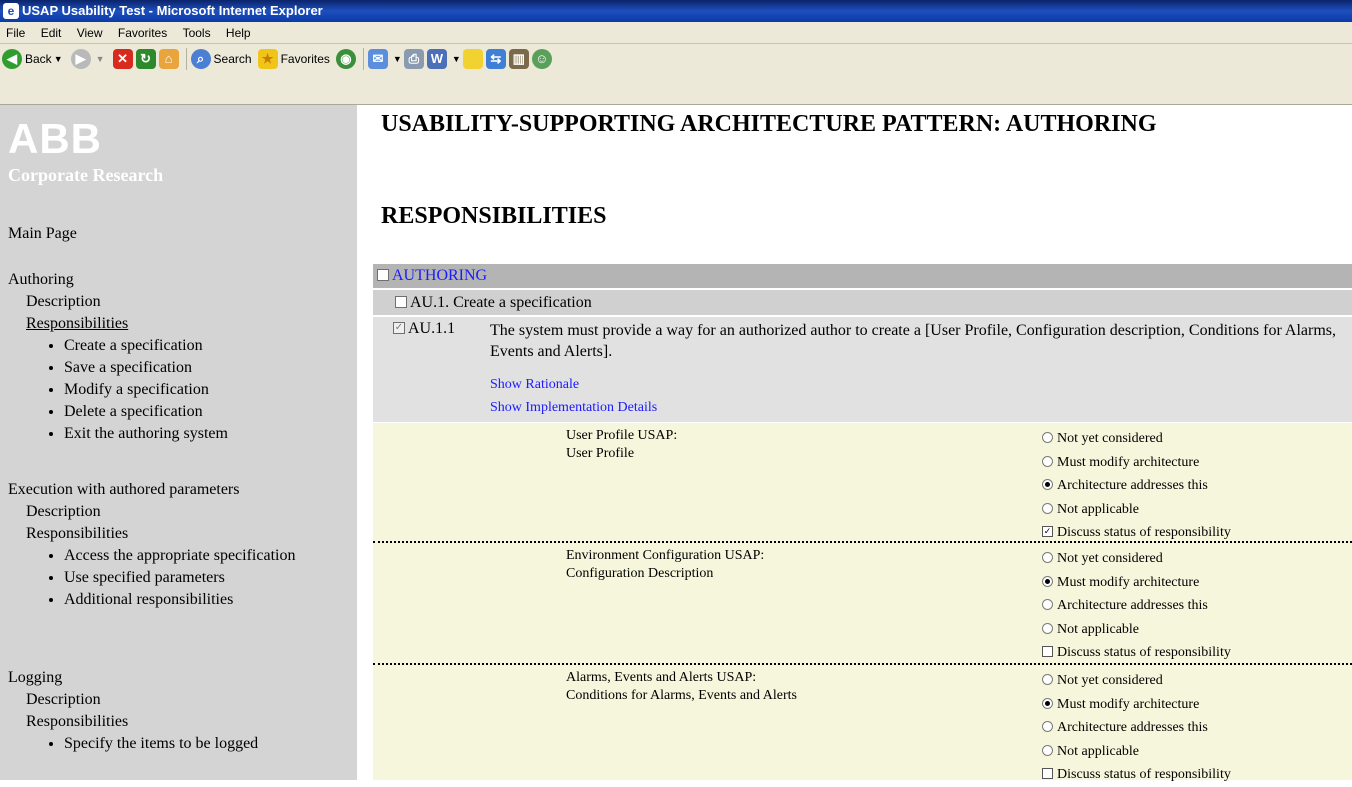 This screenshot has height=787, width=1352. What do you see at coordinates (1047, 532) in the screenshot?
I see `discuss-checkbox: ✓` at bounding box center [1047, 532].